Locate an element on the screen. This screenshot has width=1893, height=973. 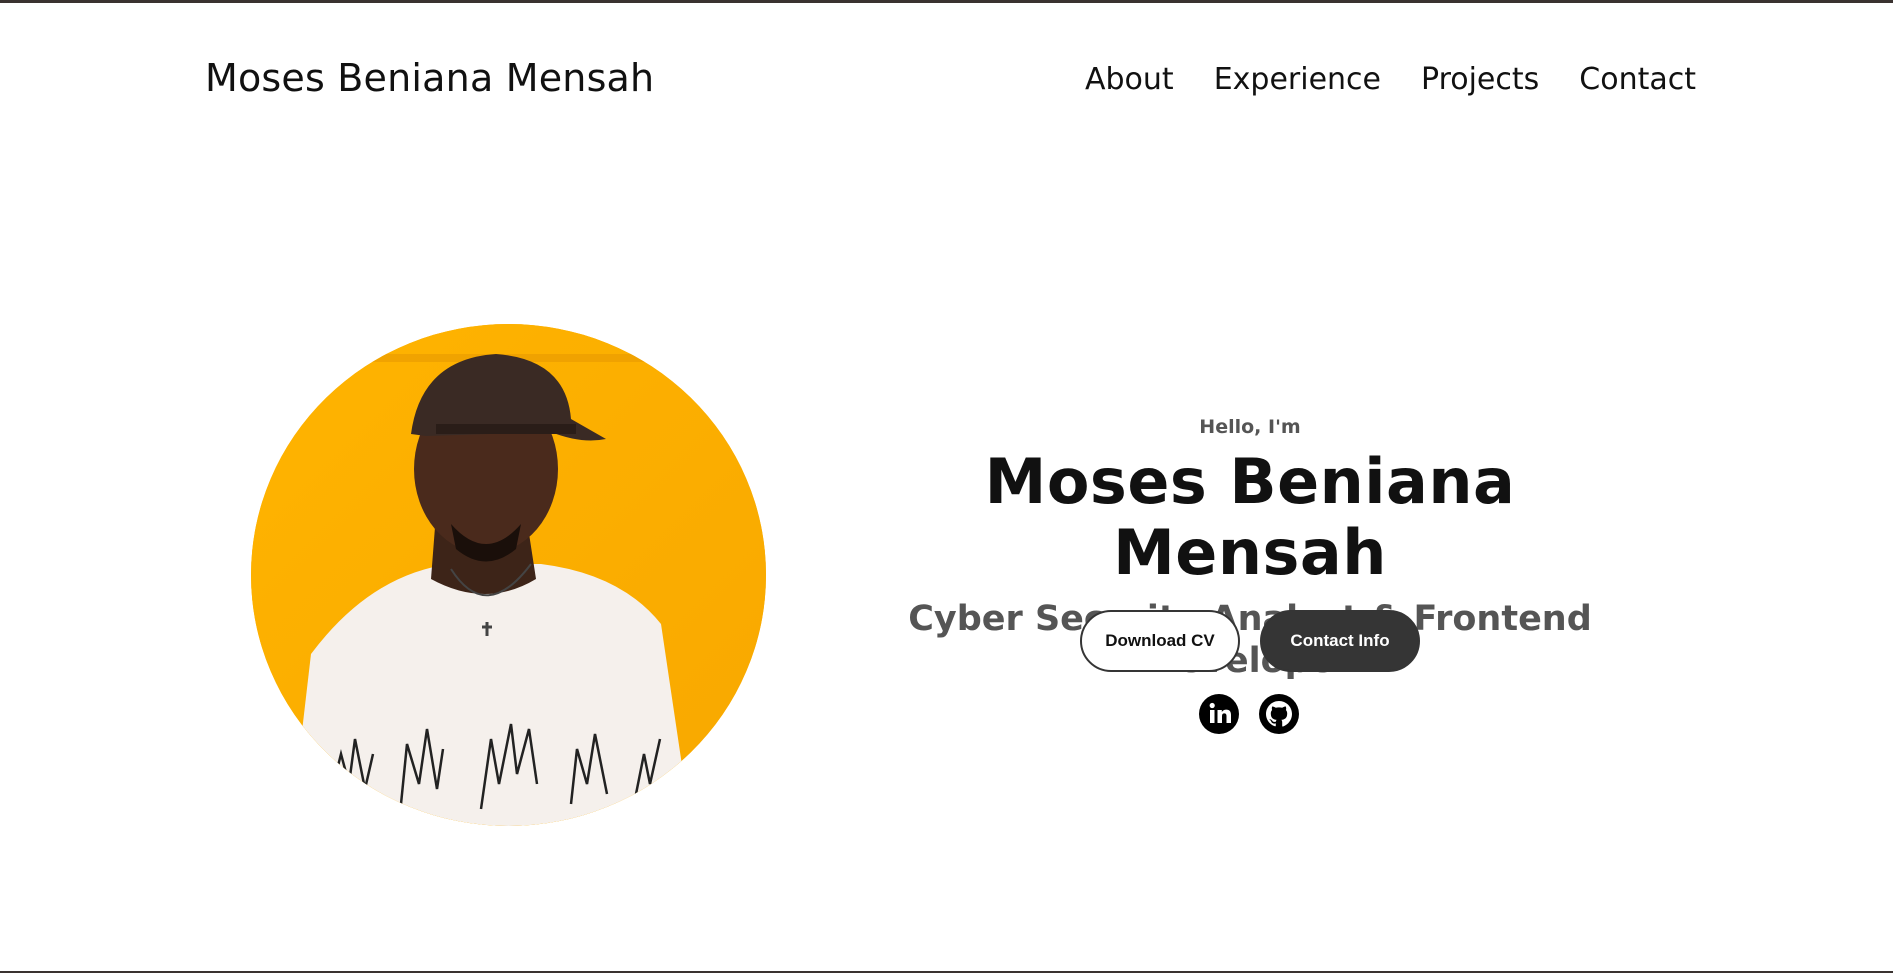
nav-link-contact: Contact is located at coordinates (1637, 80).